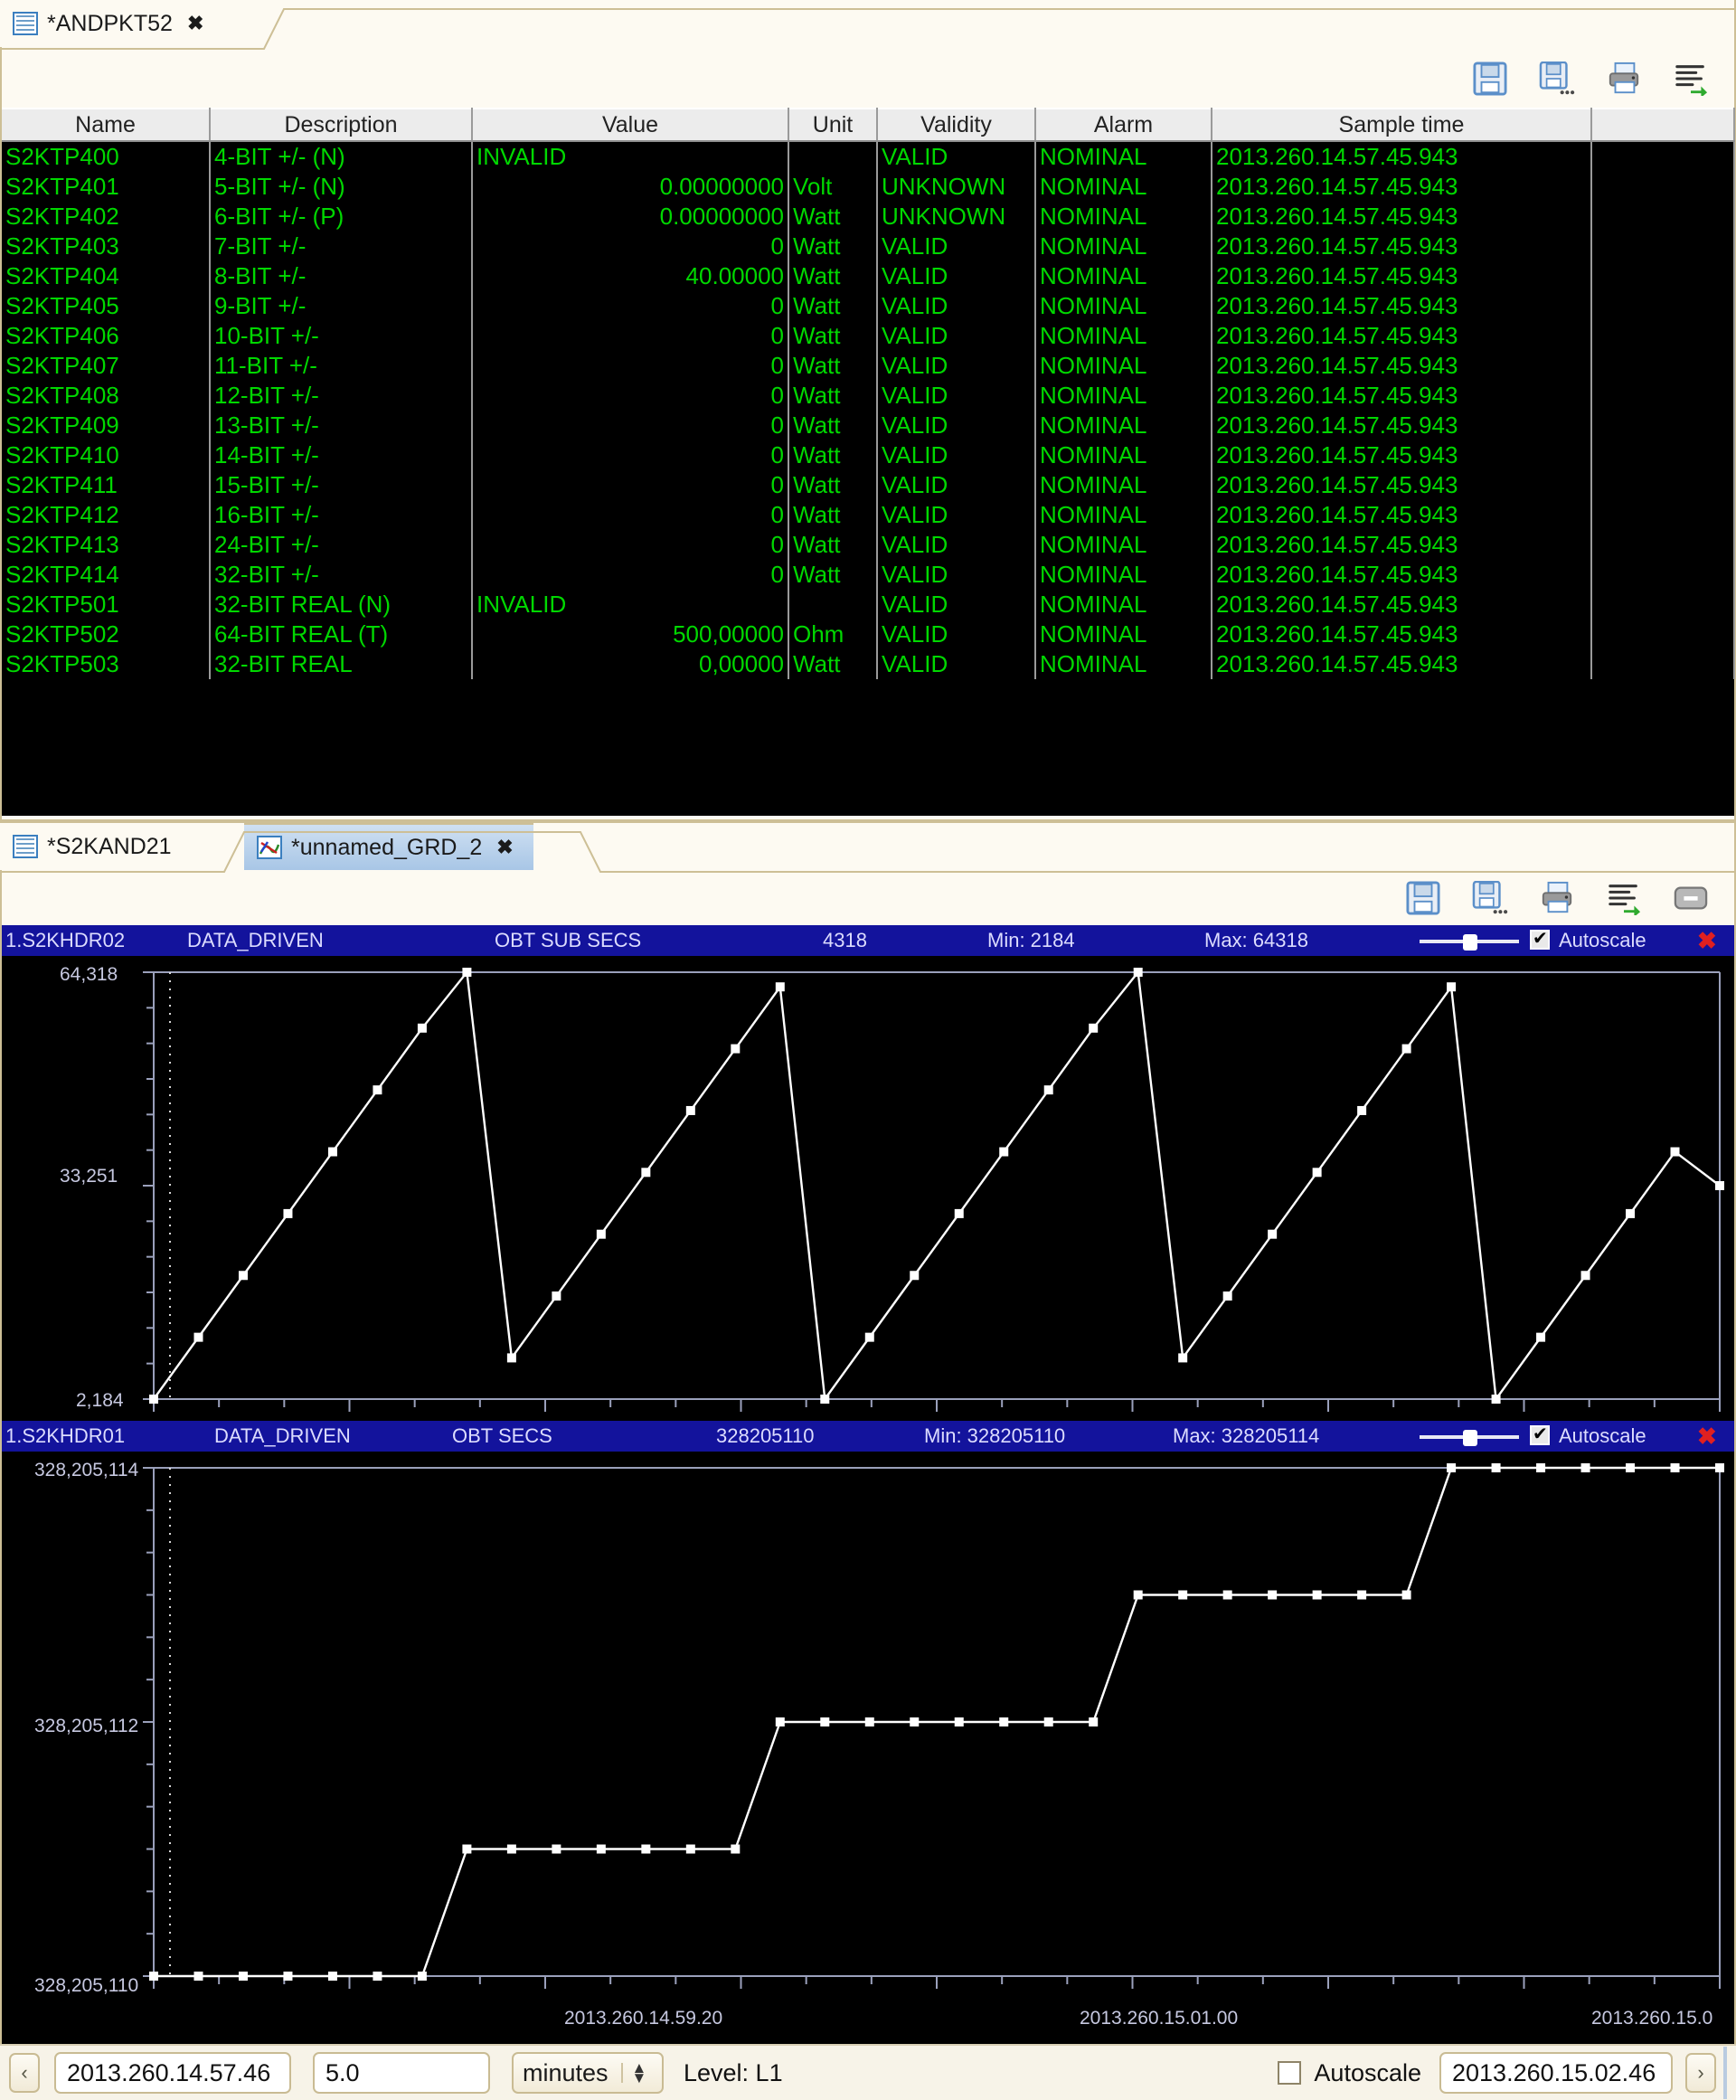 This screenshot has width=1736, height=2100. Describe the element at coordinates (106, 125) in the screenshot. I see `col-name: Name` at that location.